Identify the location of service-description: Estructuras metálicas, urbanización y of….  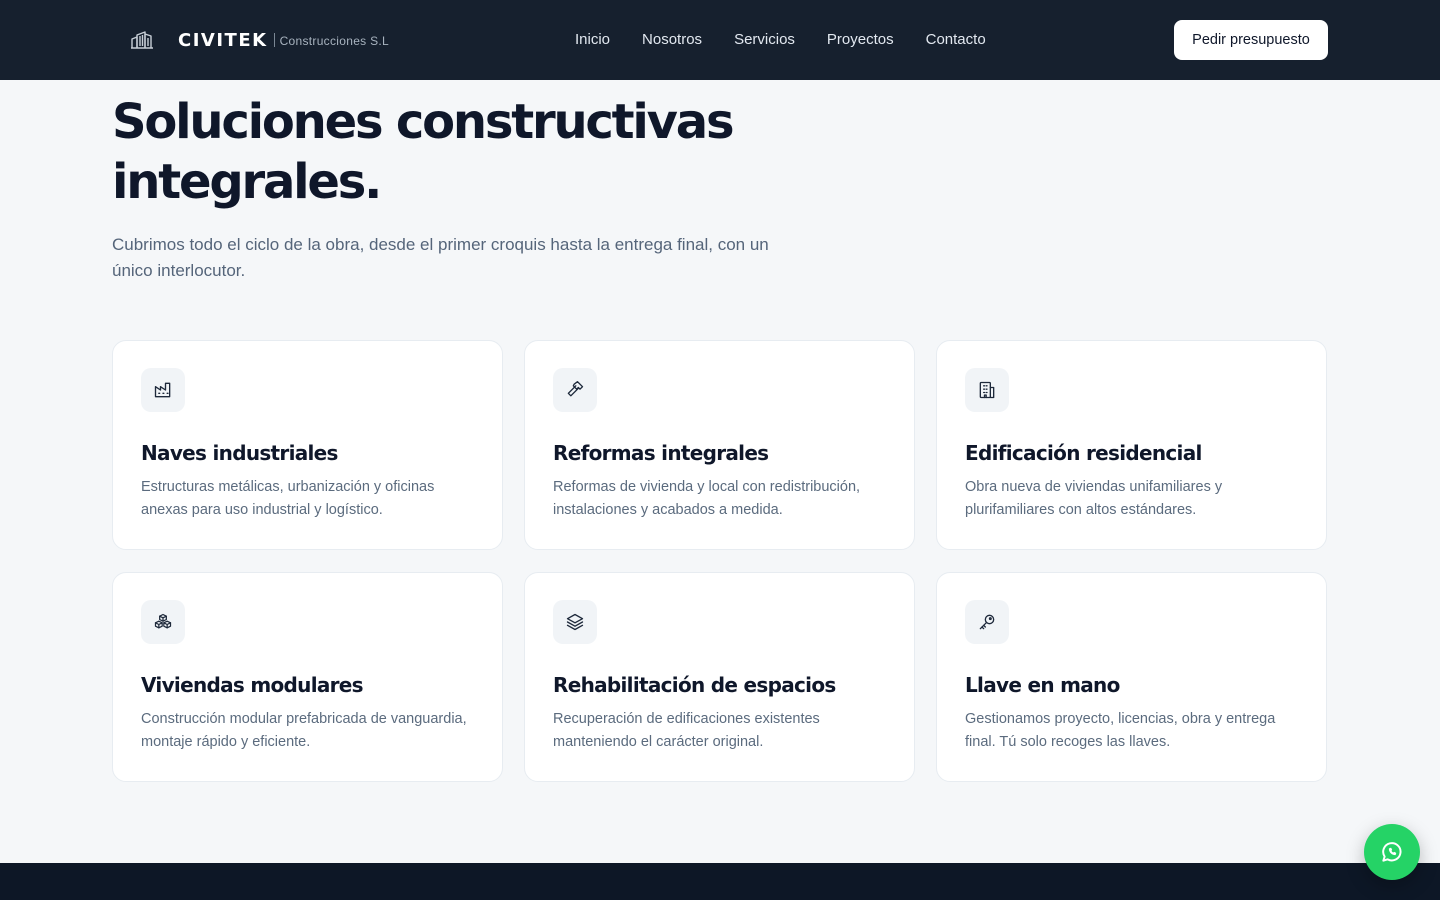
(288, 498).